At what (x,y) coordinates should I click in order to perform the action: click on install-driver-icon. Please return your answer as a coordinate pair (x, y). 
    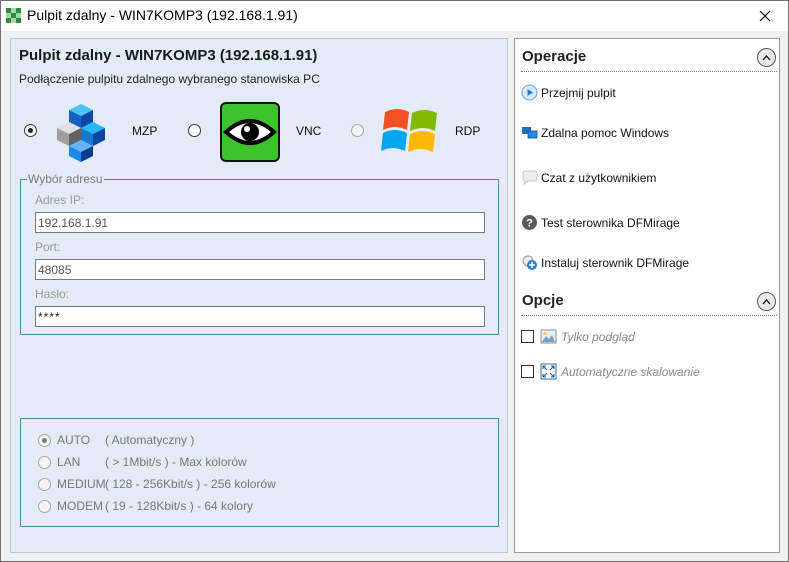
    Looking at the image, I should click on (529, 262).